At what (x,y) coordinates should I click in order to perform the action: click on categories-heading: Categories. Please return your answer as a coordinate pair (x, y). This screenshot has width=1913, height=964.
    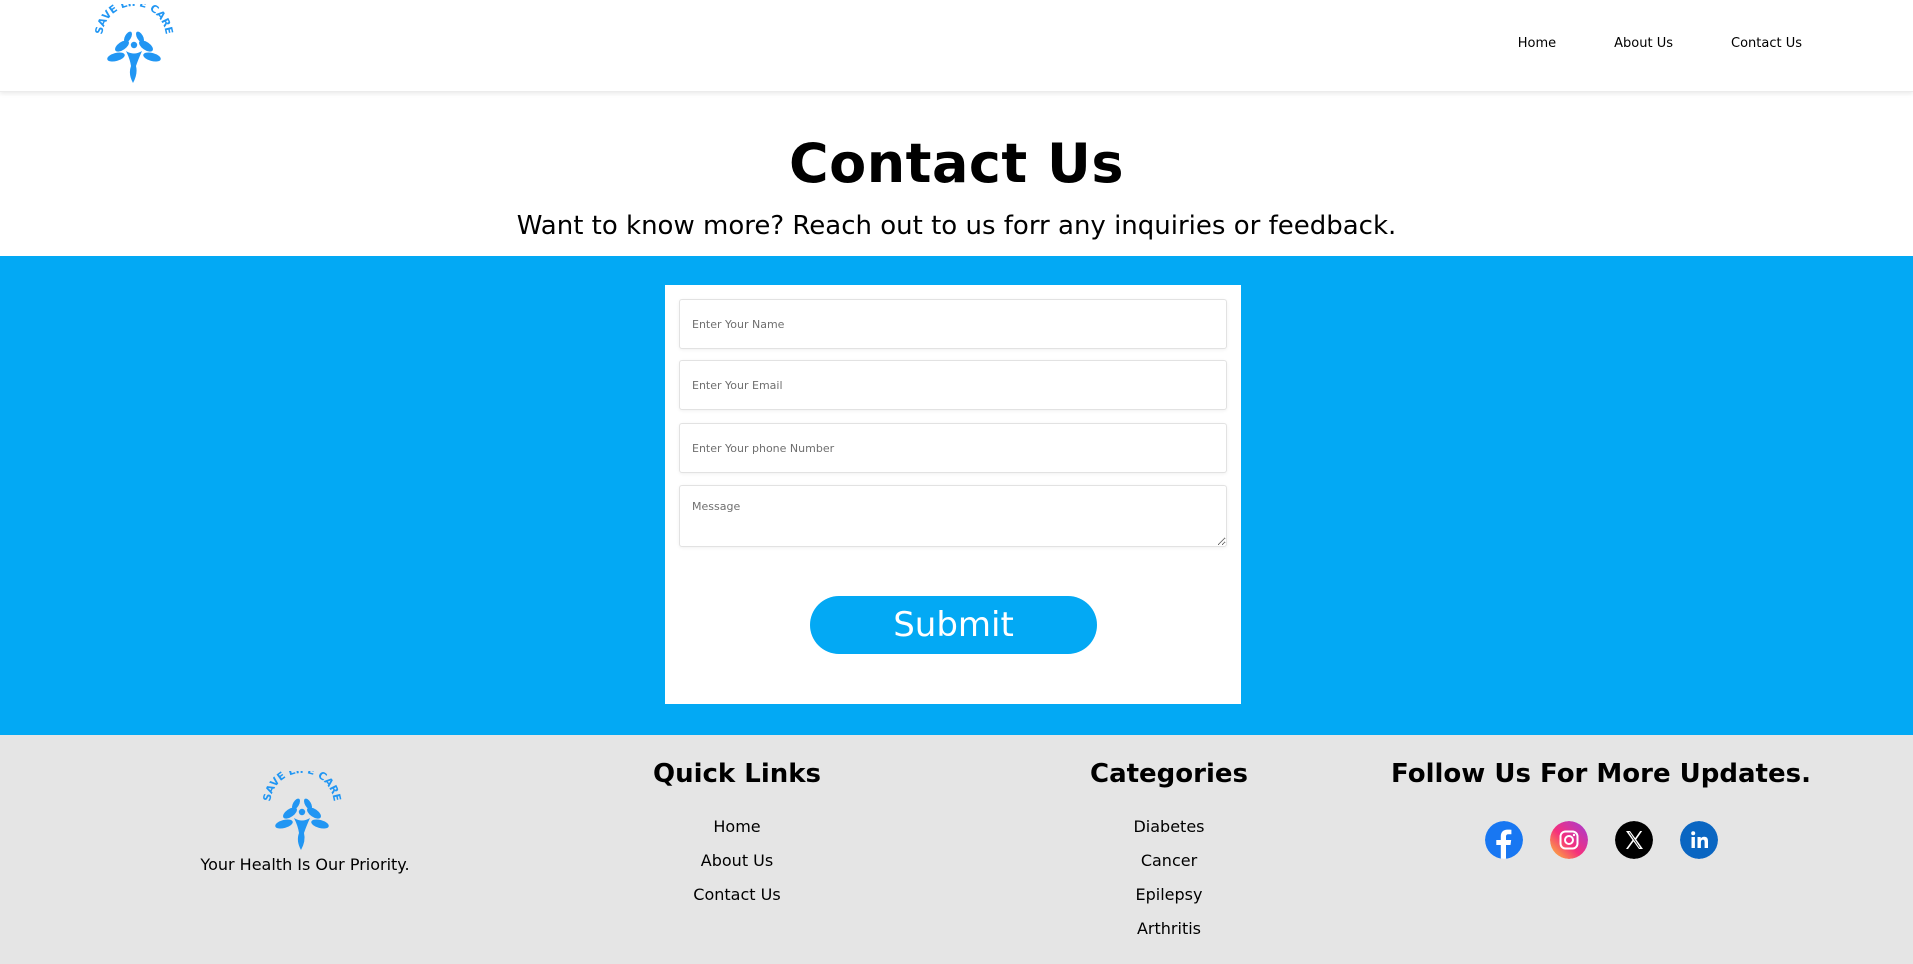
    Looking at the image, I should click on (1168, 774).